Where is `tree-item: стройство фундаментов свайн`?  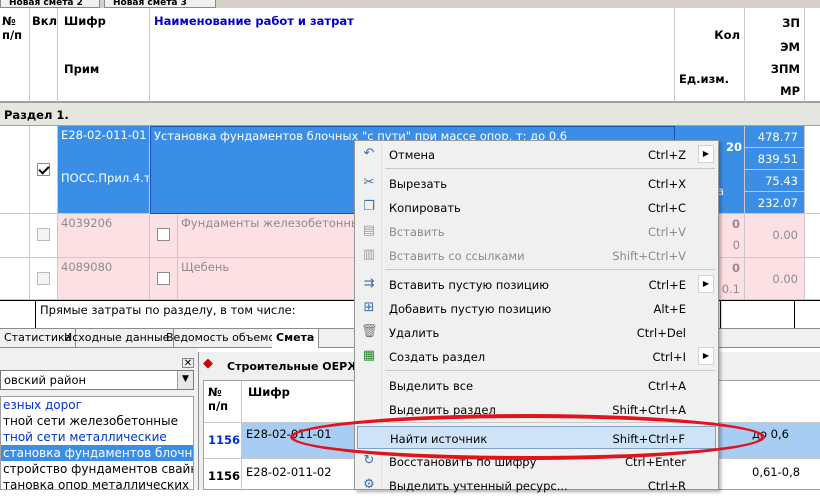
tree-item: стройство фундаментов свайн is located at coordinates (97, 469).